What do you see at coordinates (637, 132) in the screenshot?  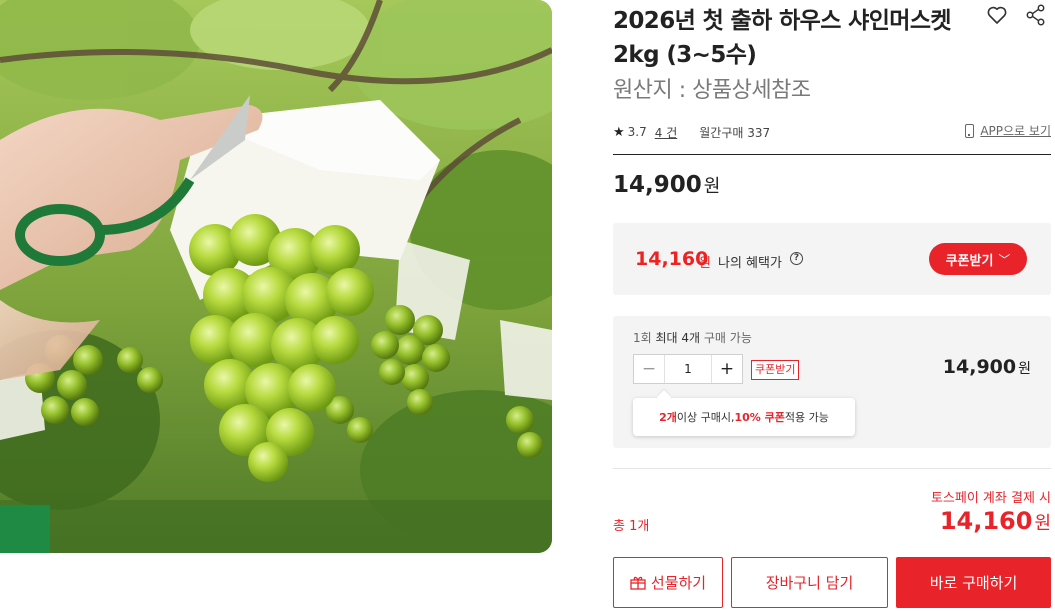 I see `rating-value: 3.7` at bounding box center [637, 132].